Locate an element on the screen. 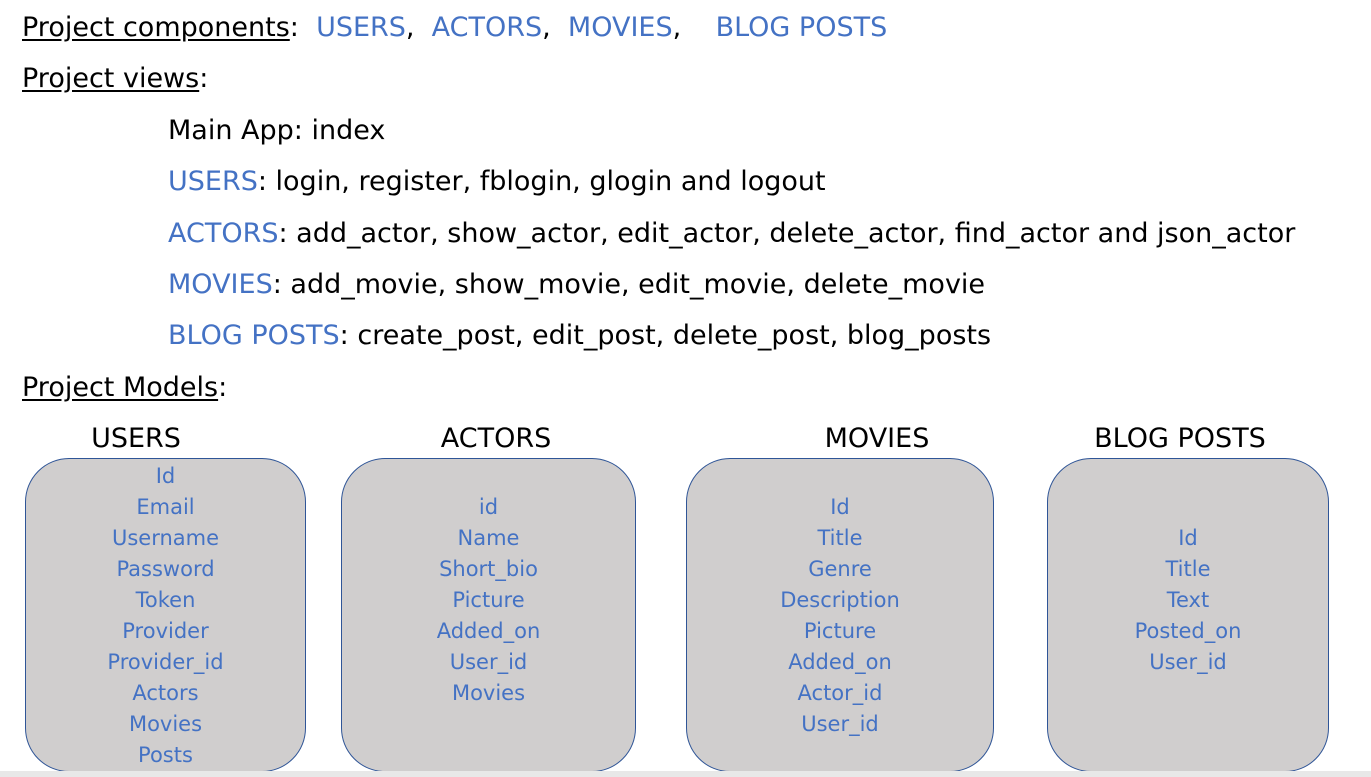  models-label: Project Models is located at coordinates (120, 387).